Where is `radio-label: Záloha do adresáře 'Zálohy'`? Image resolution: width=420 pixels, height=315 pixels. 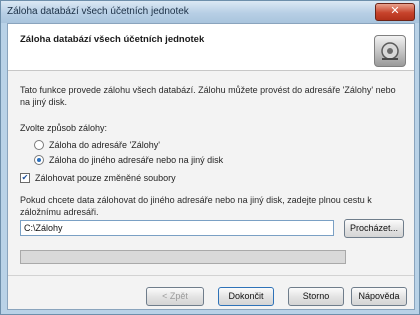 radio-label: Záloha do adresáře 'Zálohy' is located at coordinates (105, 145).